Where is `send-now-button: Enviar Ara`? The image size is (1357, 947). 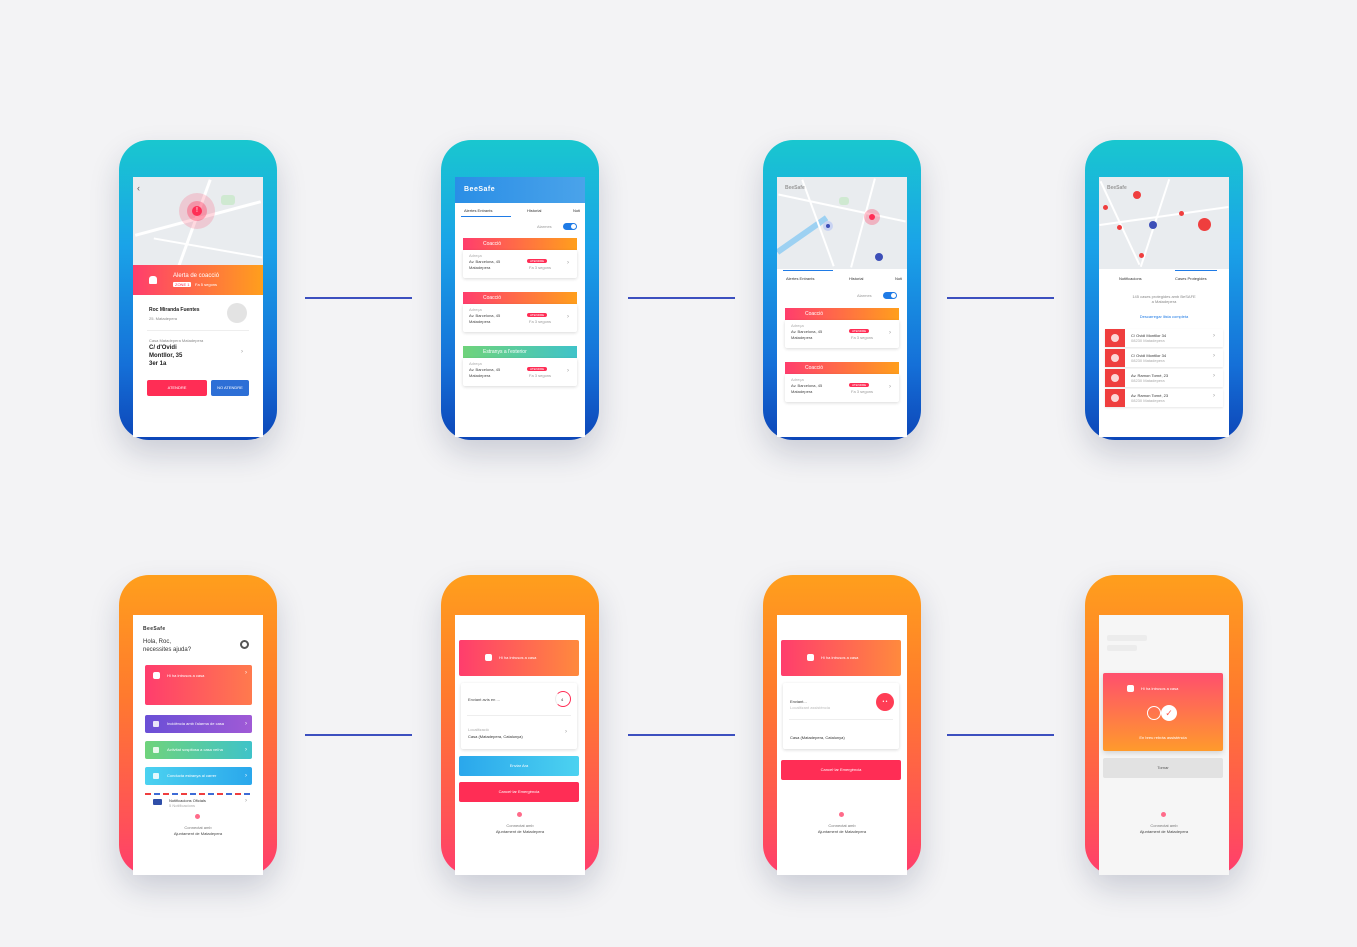 send-now-button: Enviar Ara is located at coordinates (519, 766).